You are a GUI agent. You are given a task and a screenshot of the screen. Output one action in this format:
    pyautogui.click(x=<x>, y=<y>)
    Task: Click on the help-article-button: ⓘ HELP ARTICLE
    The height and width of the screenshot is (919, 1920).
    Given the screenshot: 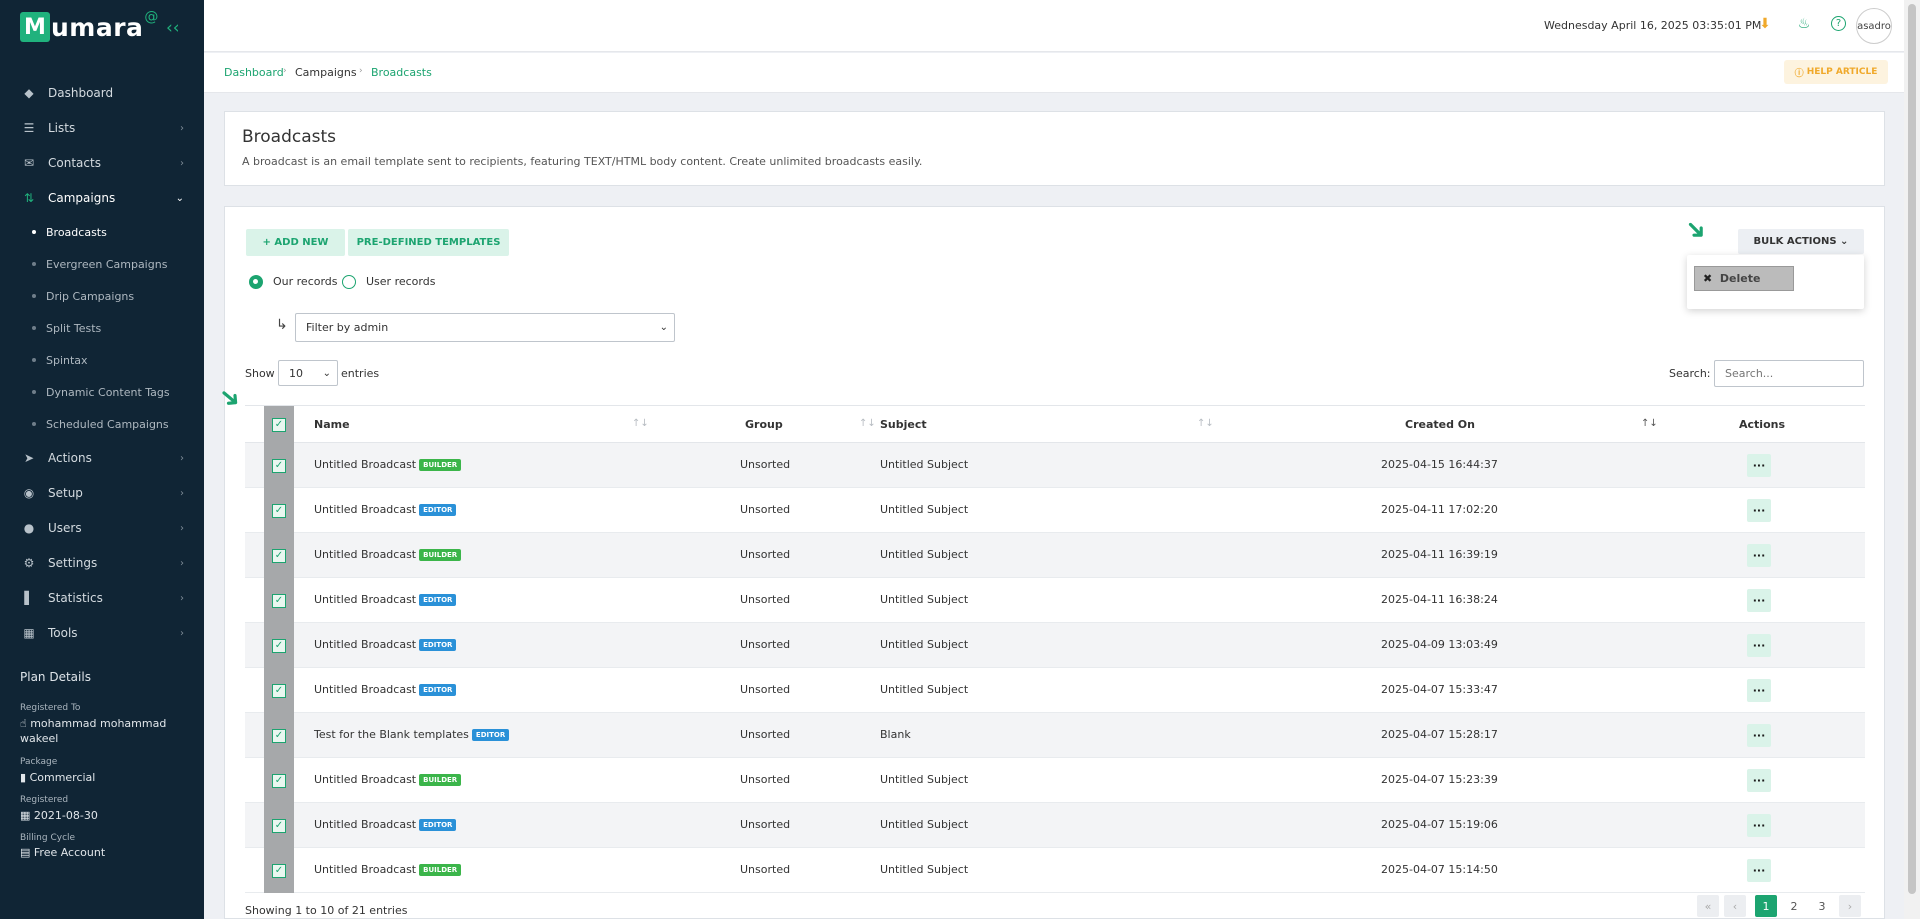 What is the action you would take?
    pyautogui.click(x=1836, y=72)
    